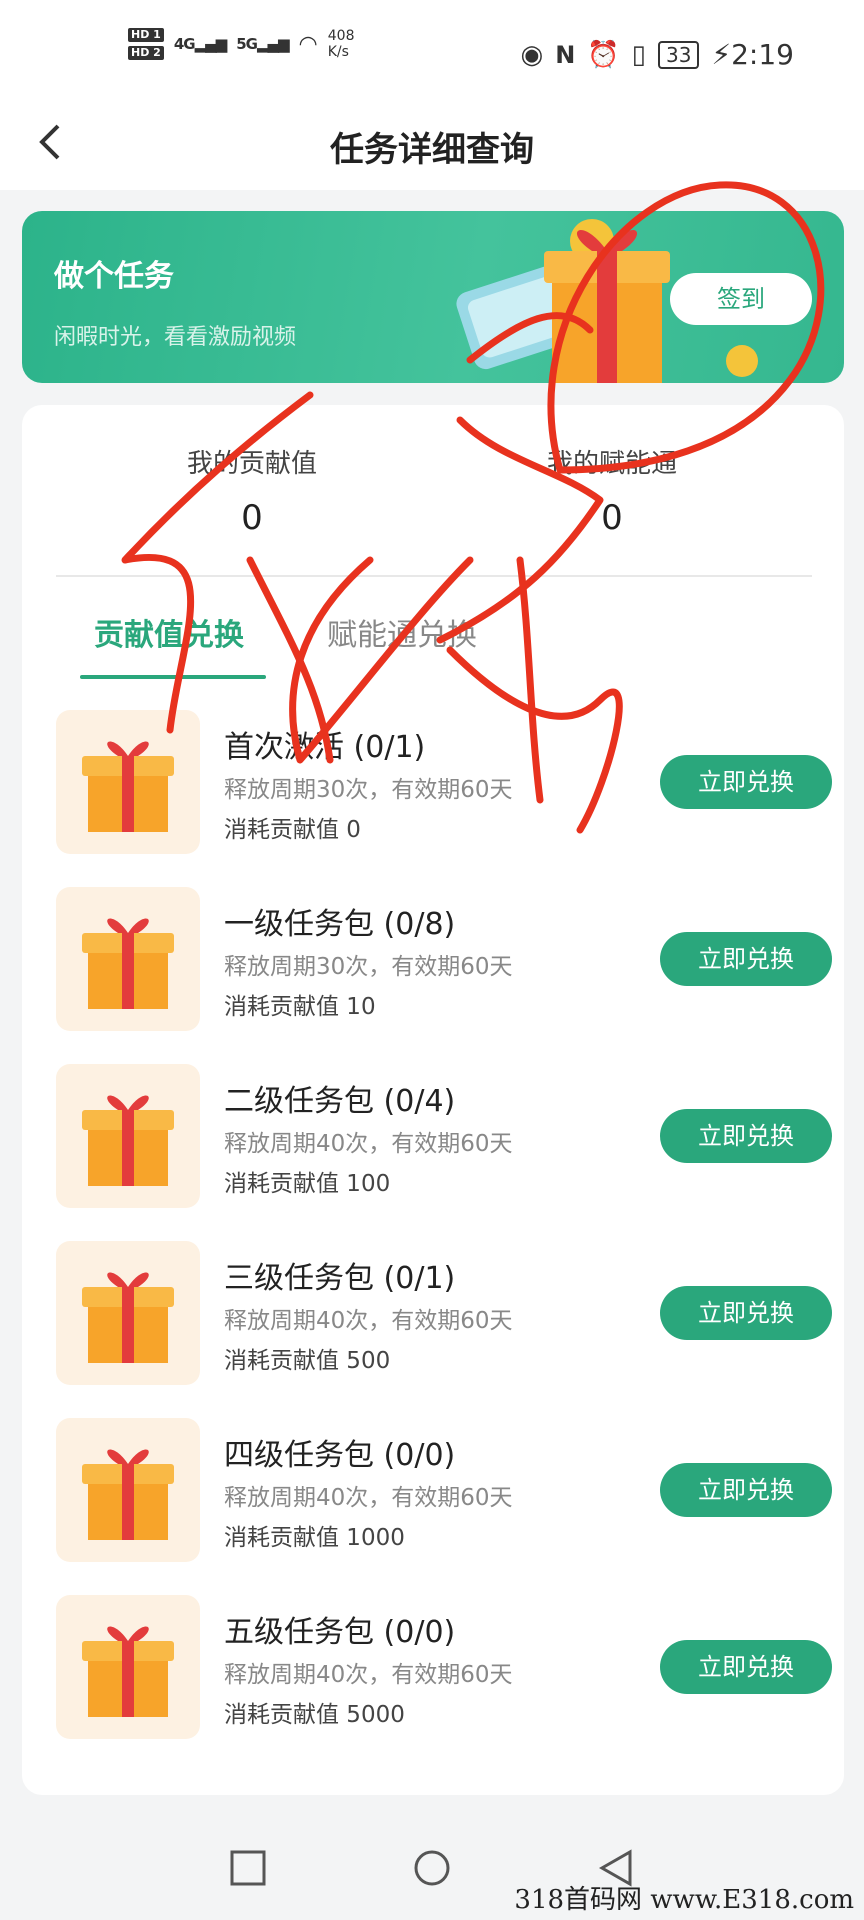 This screenshot has width=864, height=1920. I want to click on signin-button: 签到, so click(741, 299).